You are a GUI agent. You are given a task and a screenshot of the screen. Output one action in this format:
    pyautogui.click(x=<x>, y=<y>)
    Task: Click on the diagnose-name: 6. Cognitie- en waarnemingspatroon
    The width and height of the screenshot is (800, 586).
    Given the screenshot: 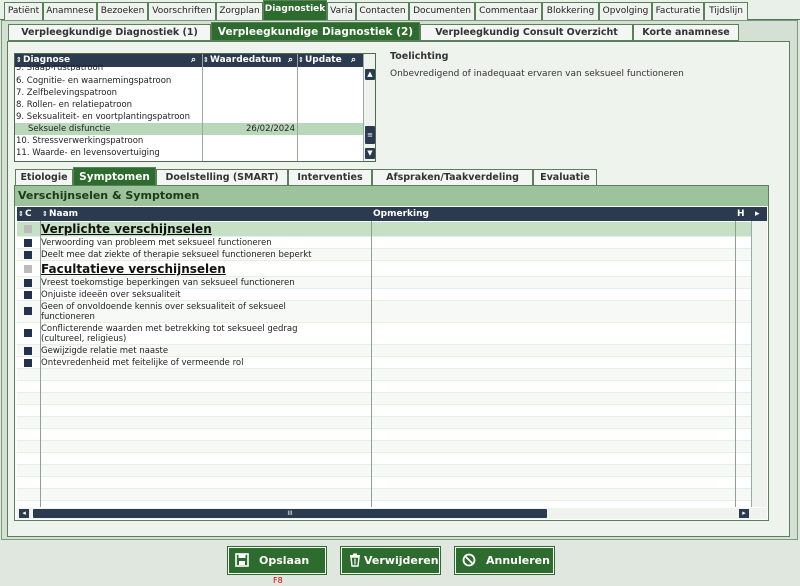 What is the action you would take?
    pyautogui.click(x=94, y=81)
    